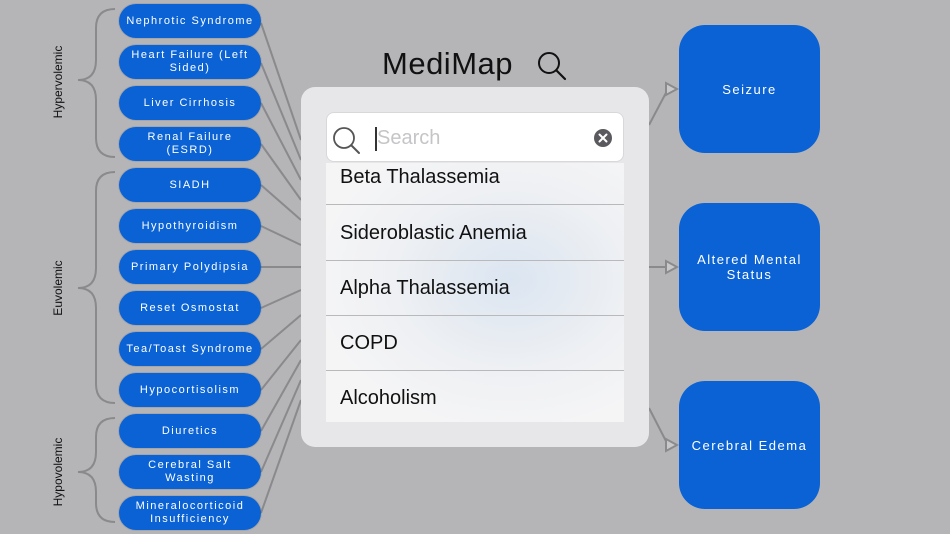 The image size is (950, 534). I want to click on search-input, so click(482, 138).